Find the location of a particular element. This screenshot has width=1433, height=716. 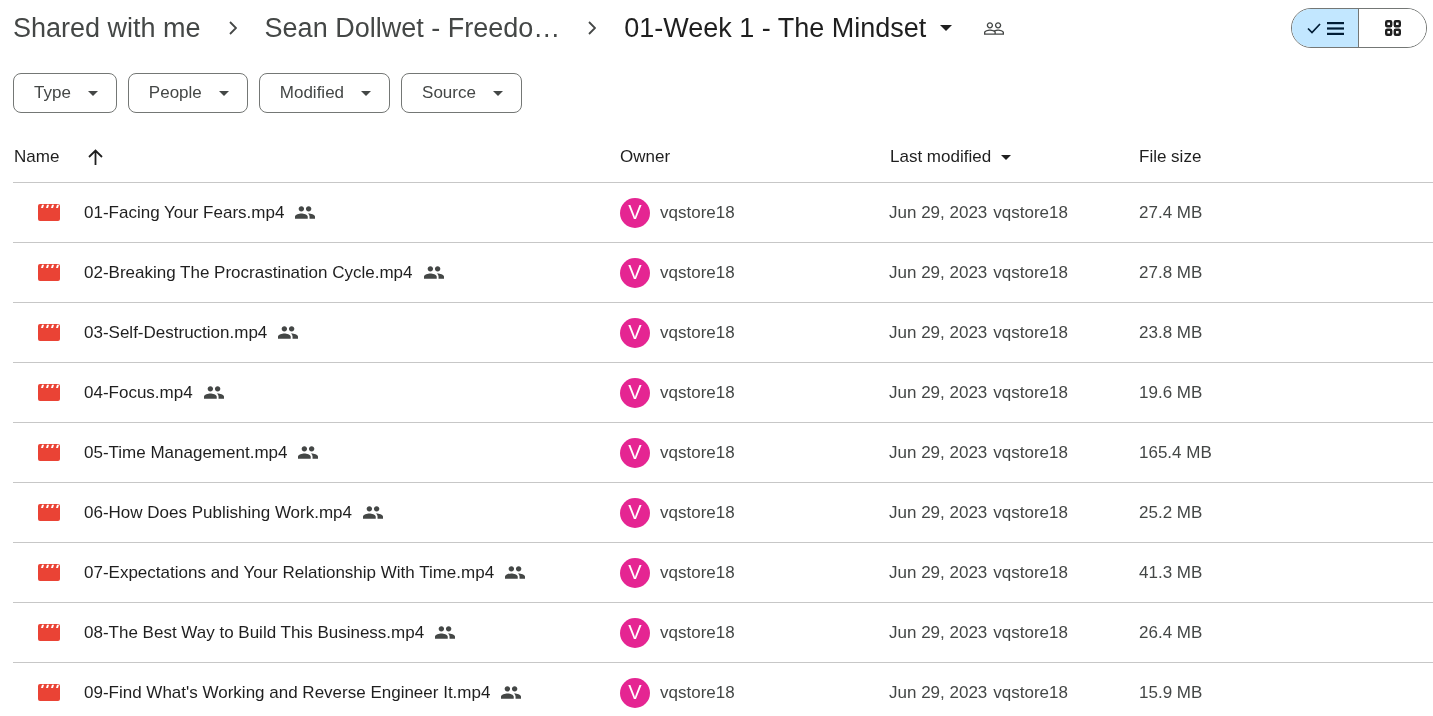

filter-chip: Modified is located at coordinates (324, 93).